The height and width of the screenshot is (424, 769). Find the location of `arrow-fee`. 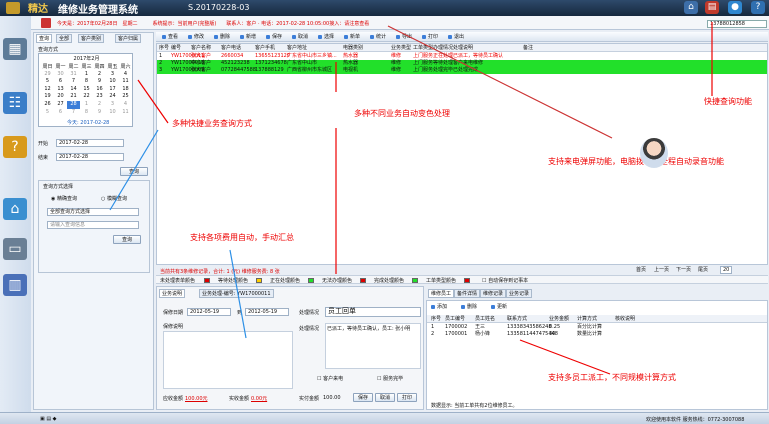

arrow-fee is located at coordinates (238, 294).